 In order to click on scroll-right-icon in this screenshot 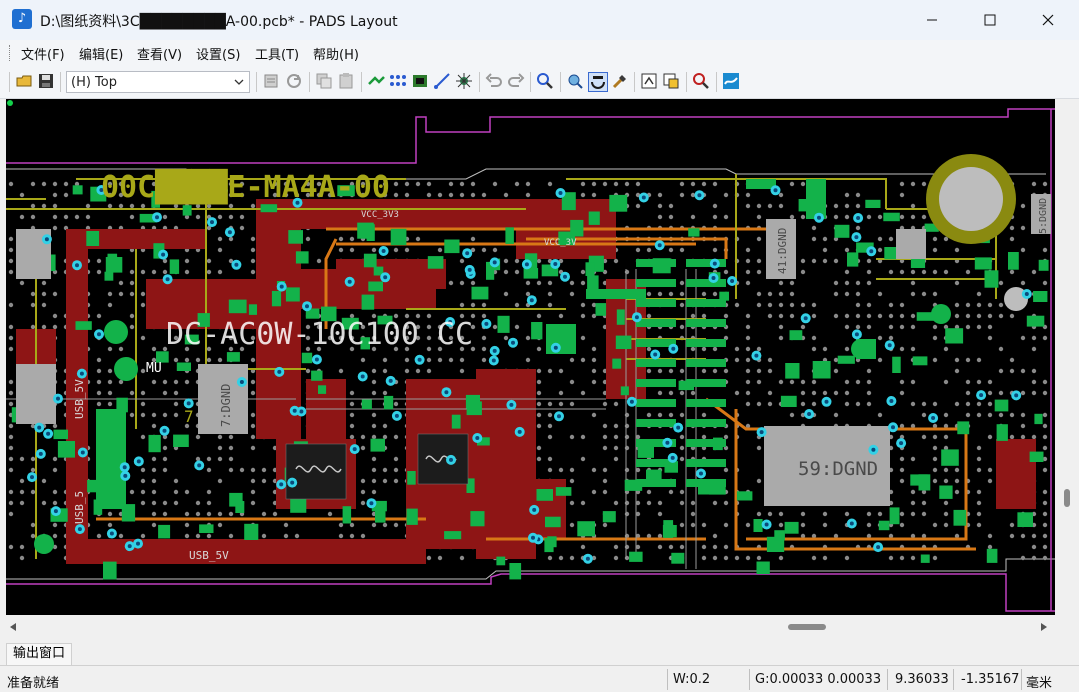, I will do `click(1044, 627)`.